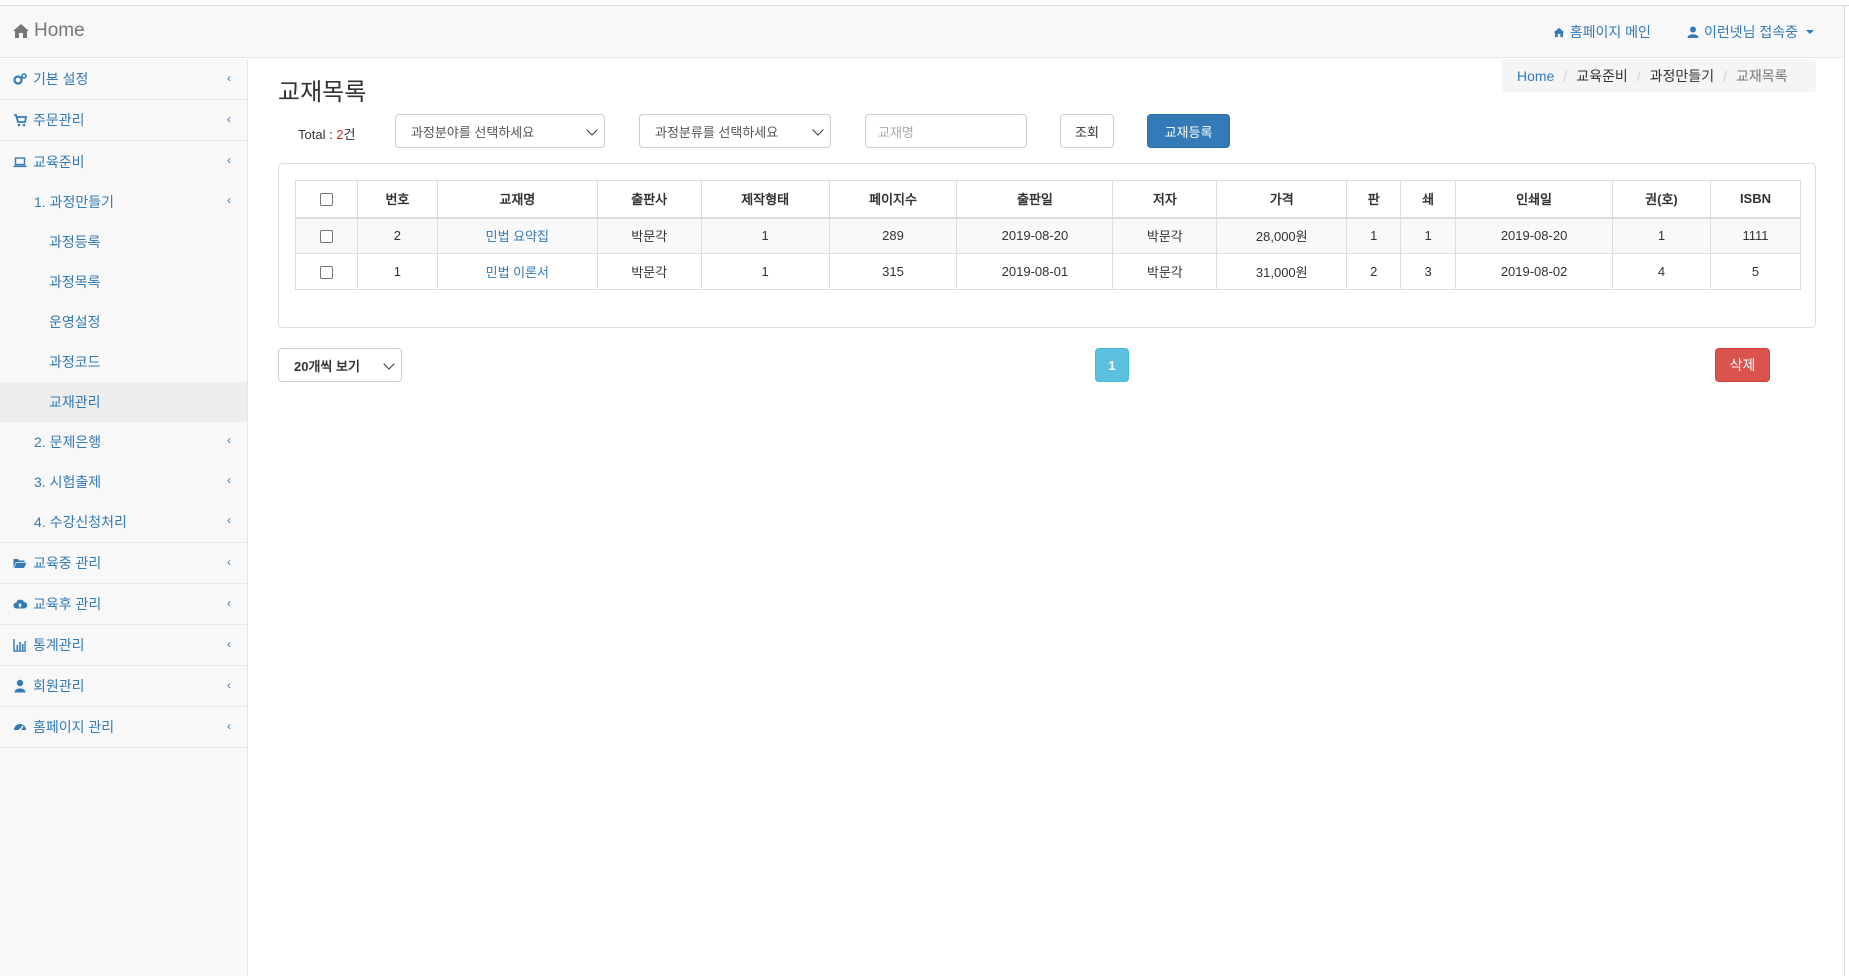 This screenshot has height=976, width=1849. What do you see at coordinates (1112, 365) in the screenshot?
I see `pagination-page-1: 1` at bounding box center [1112, 365].